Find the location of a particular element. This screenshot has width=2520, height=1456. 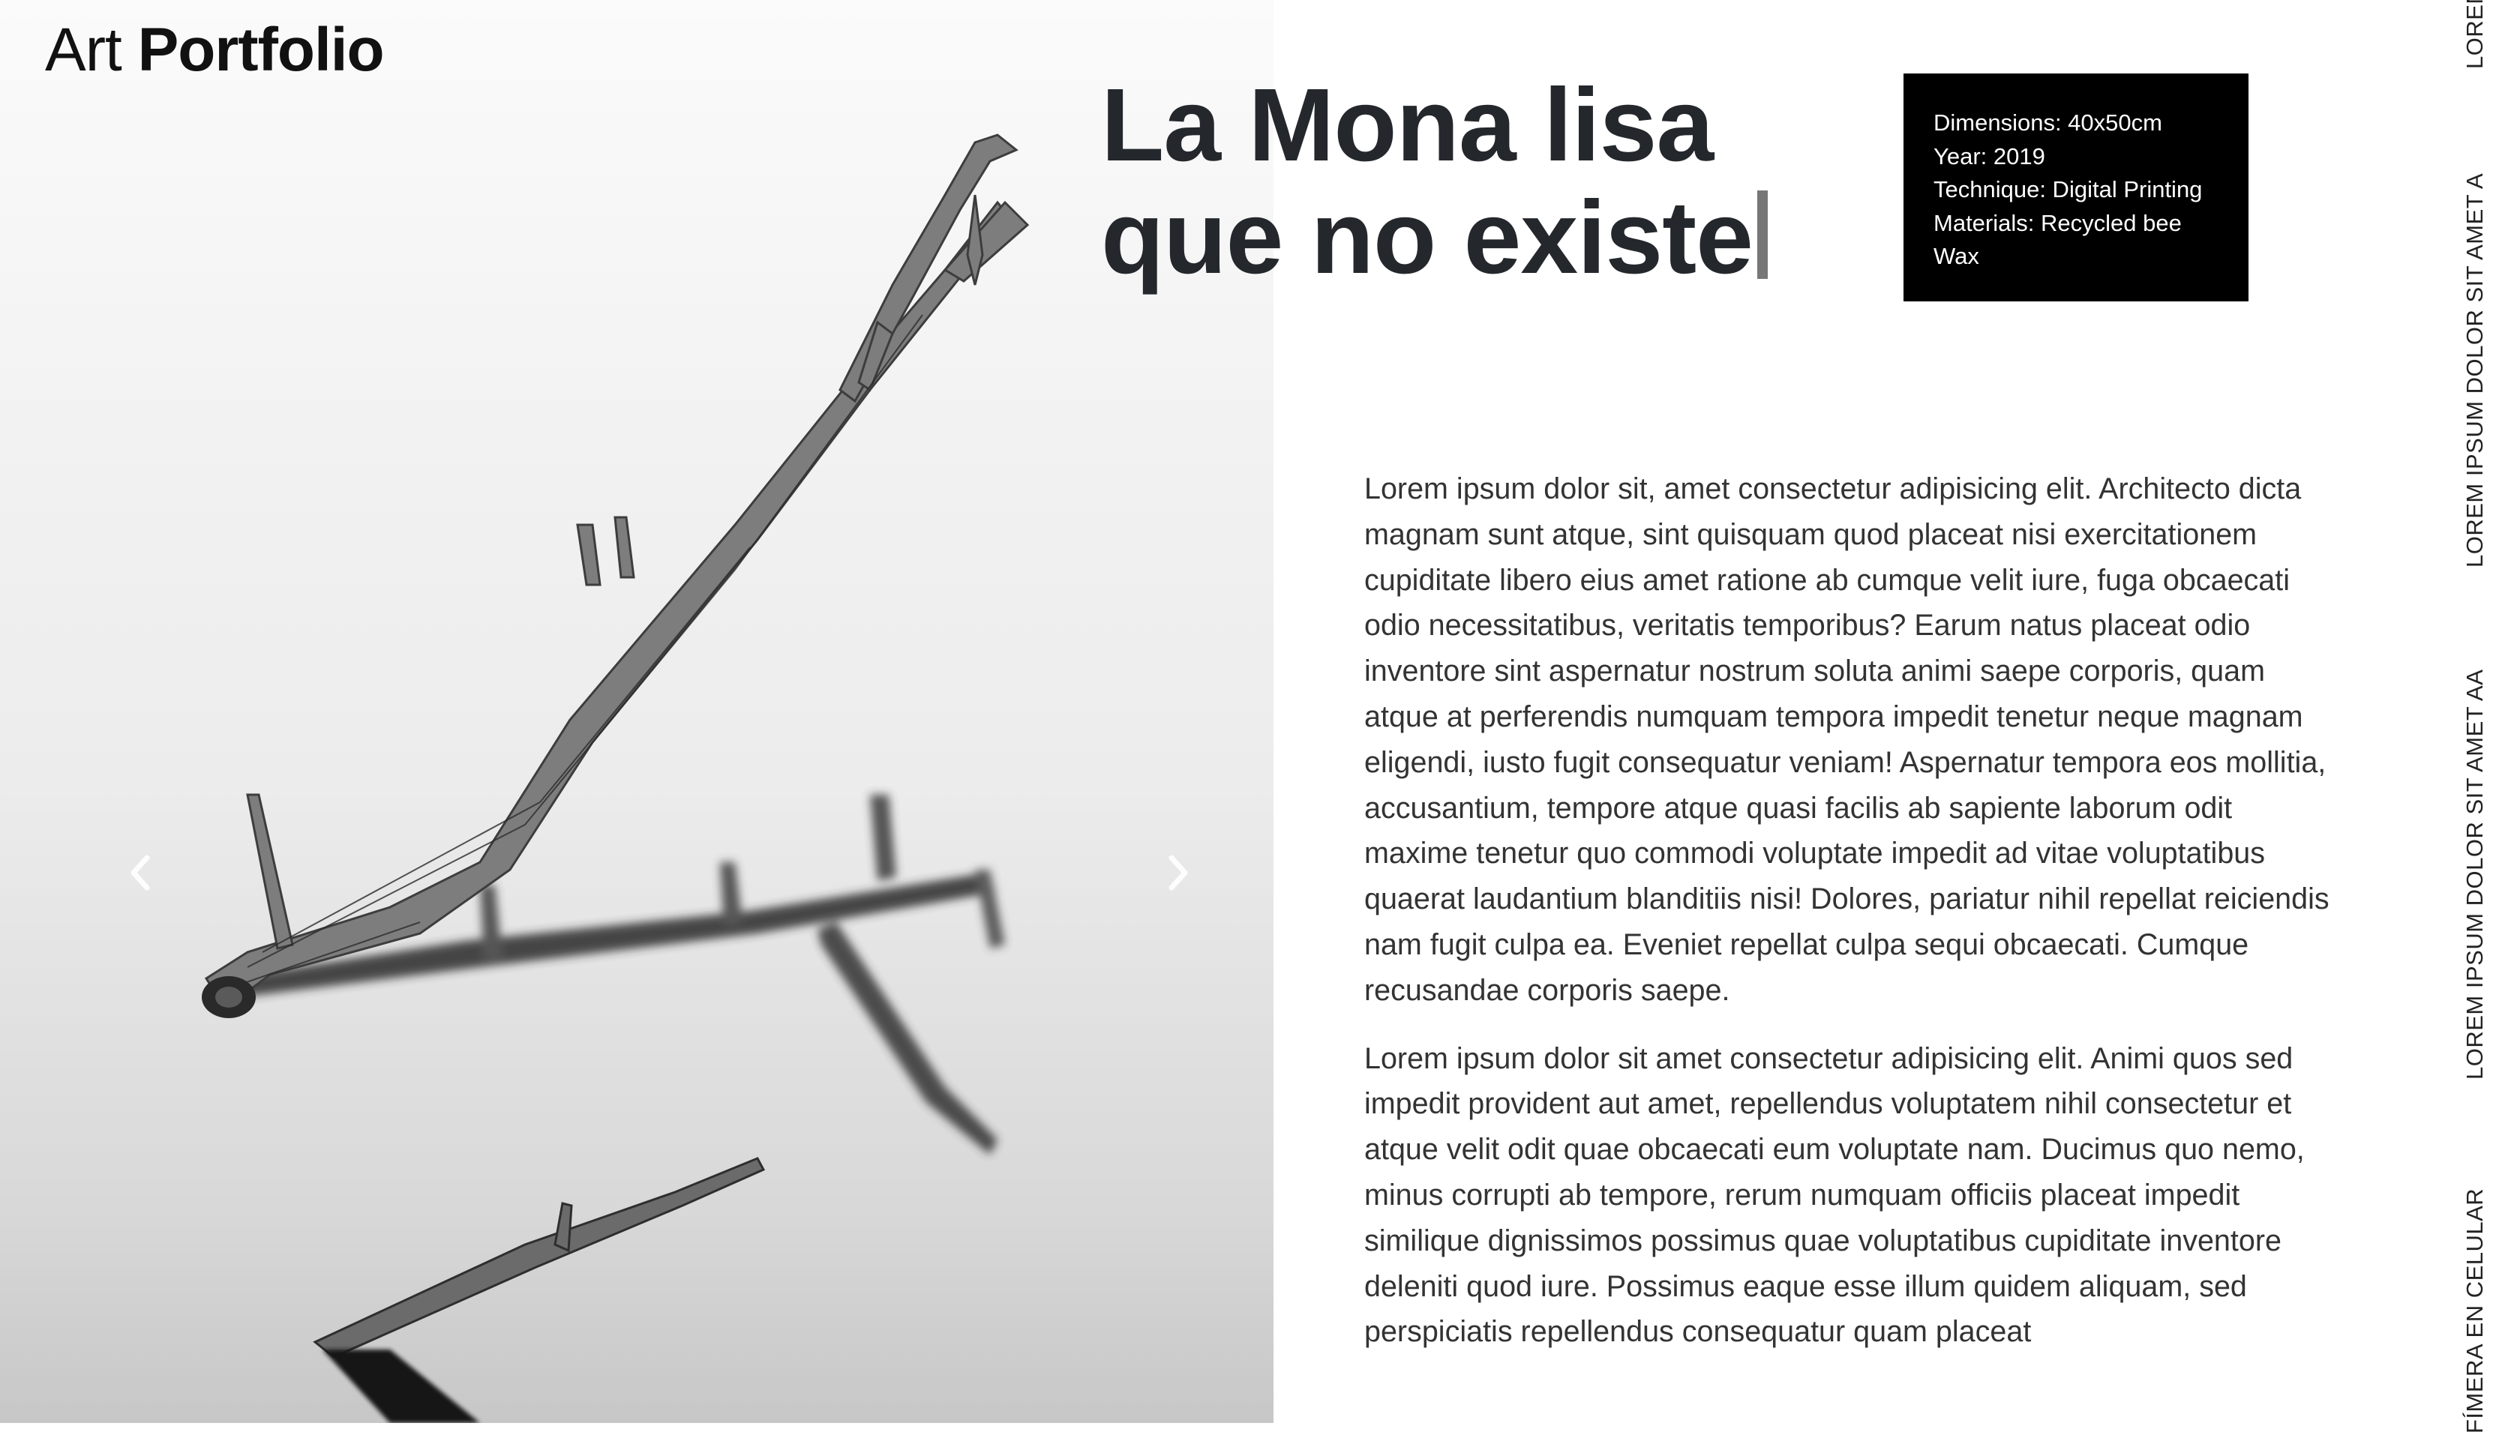

spec-materials-continued: Wax is located at coordinates (1956, 256).